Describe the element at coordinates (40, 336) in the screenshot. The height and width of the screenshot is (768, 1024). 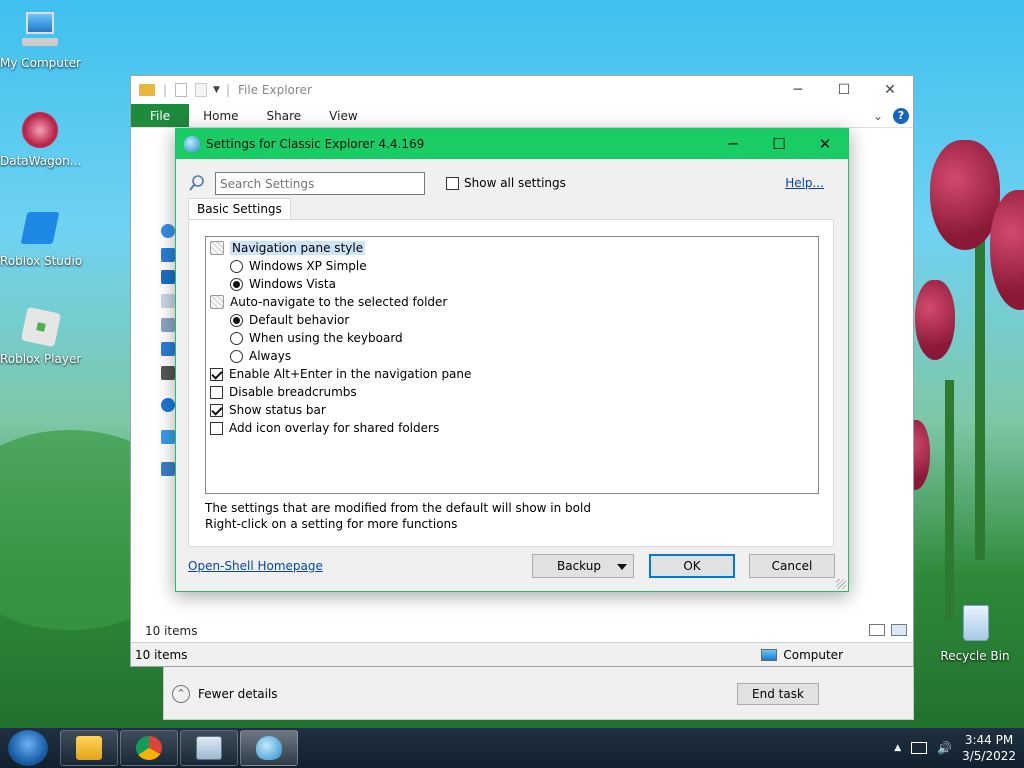
I see `desktop-icon-roblox-player: Roblox Player` at that location.